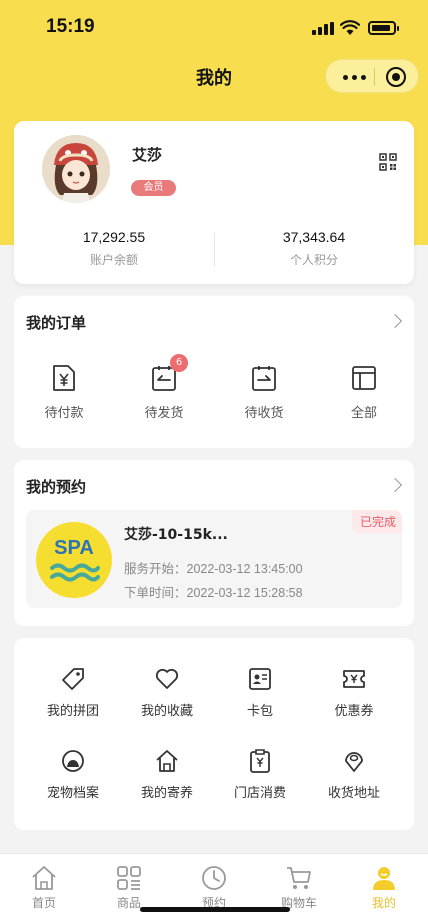  I want to click on balance-stat: 17,292.55 账户余额, so click(114, 248).